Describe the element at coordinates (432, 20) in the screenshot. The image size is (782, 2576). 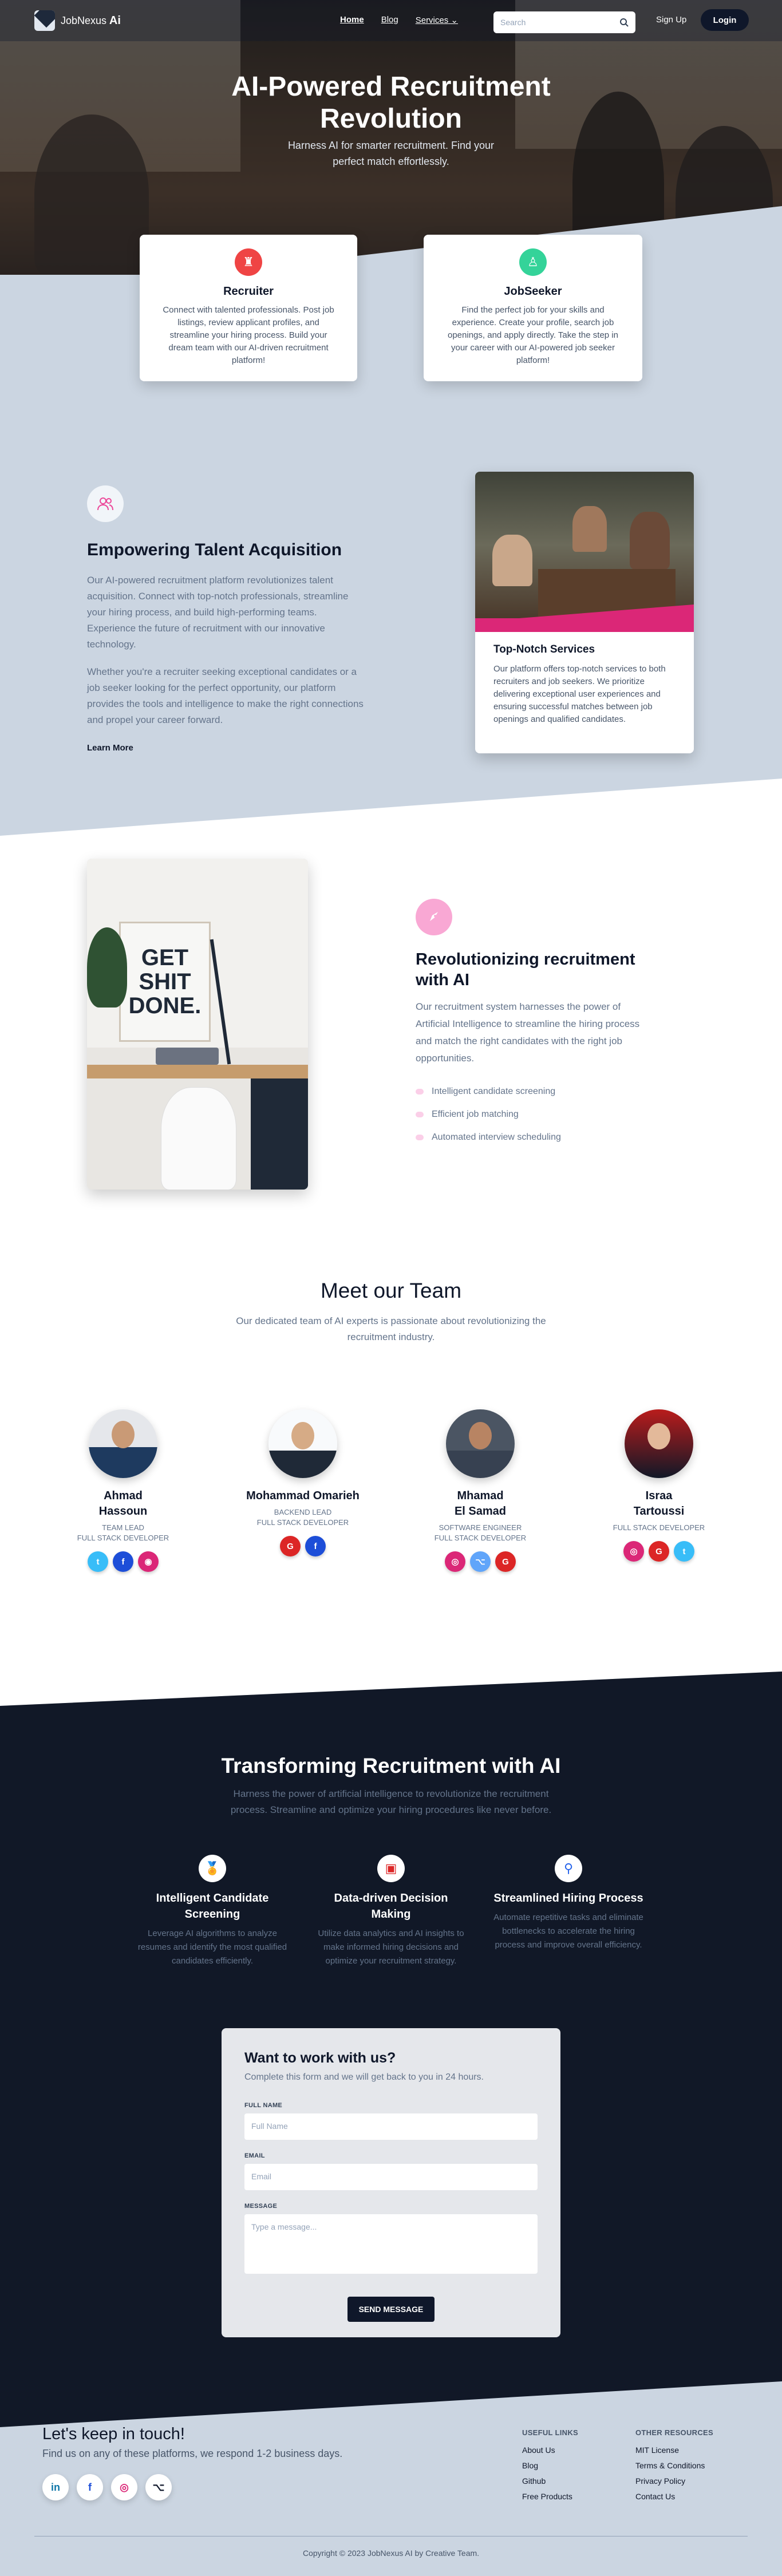
I see `nav-link-services-label: Services` at that location.